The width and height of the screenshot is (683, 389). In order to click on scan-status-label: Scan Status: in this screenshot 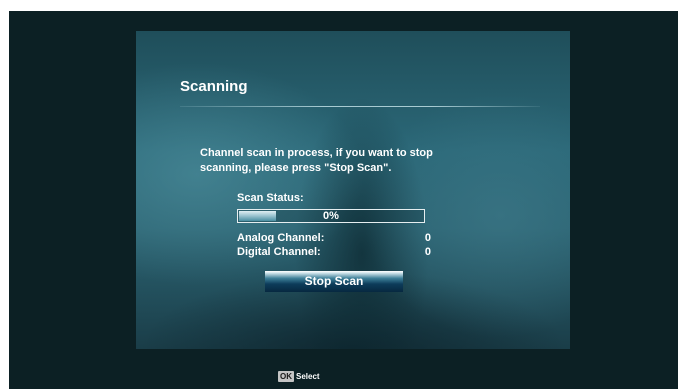, I will do `click(270, 198)`.